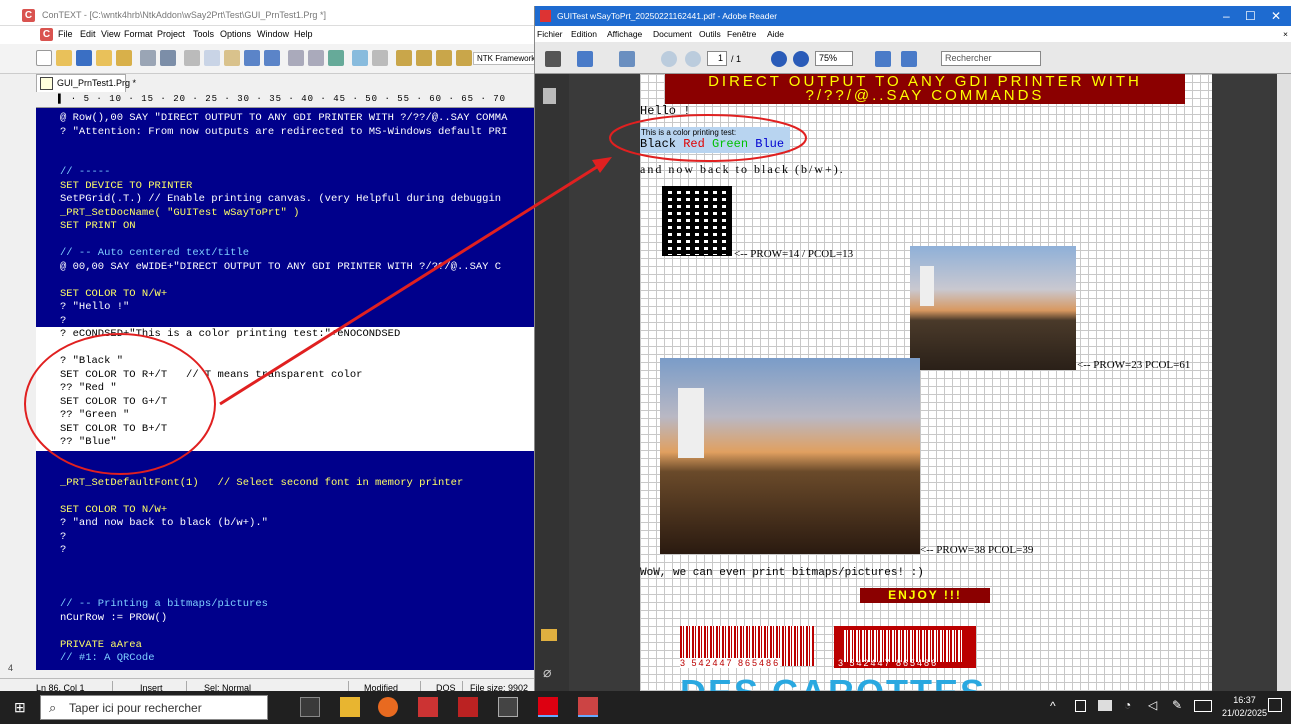  I want to click on tray-chevron-icon: ^, so click(1053, 706).